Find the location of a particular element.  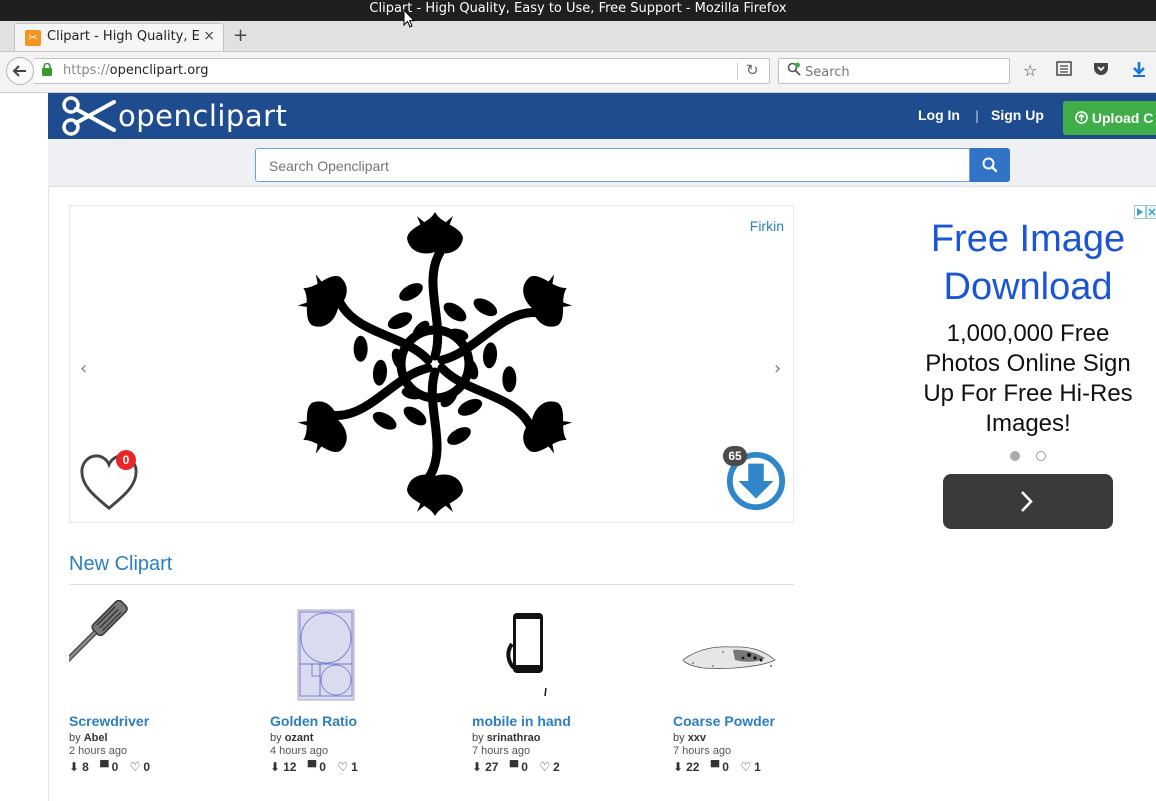

search-icon is located at coordinates (990, 165).